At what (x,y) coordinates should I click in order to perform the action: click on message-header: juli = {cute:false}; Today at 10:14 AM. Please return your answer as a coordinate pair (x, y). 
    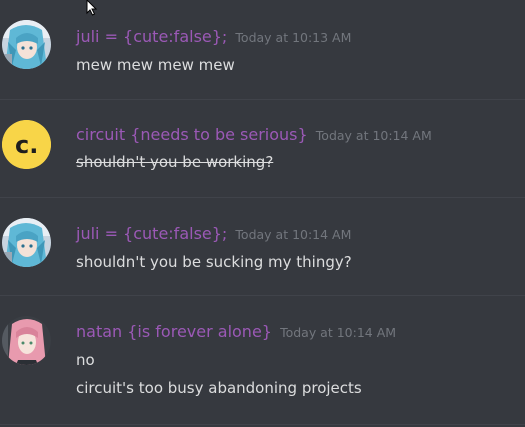
    Looking at the image, I should click on (213, 234).